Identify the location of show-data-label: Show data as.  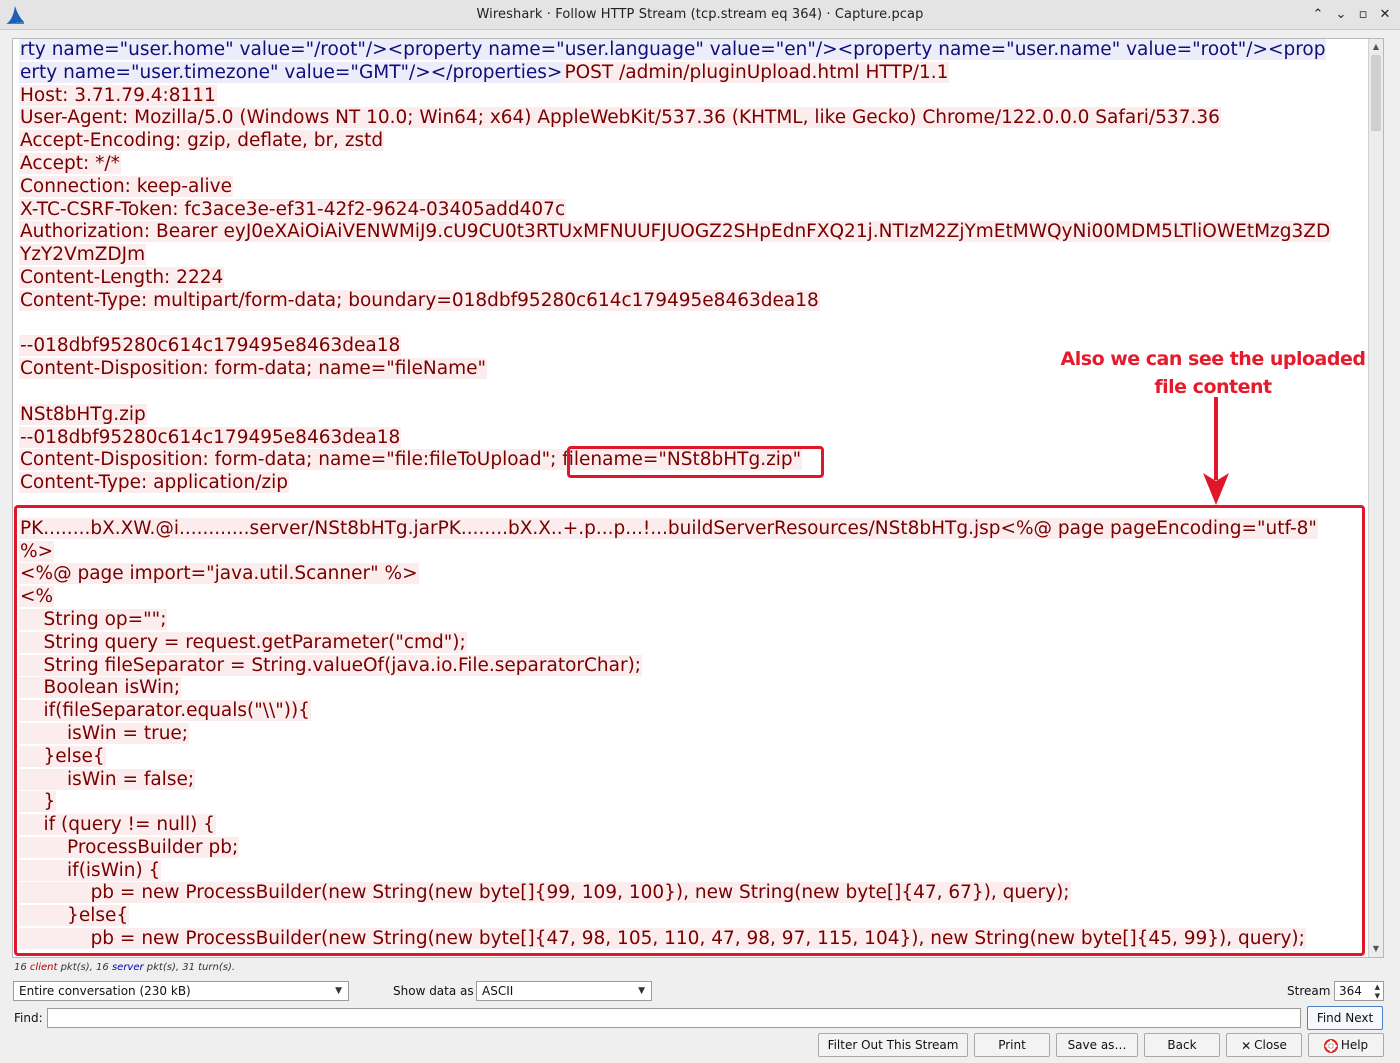
(433, 991).